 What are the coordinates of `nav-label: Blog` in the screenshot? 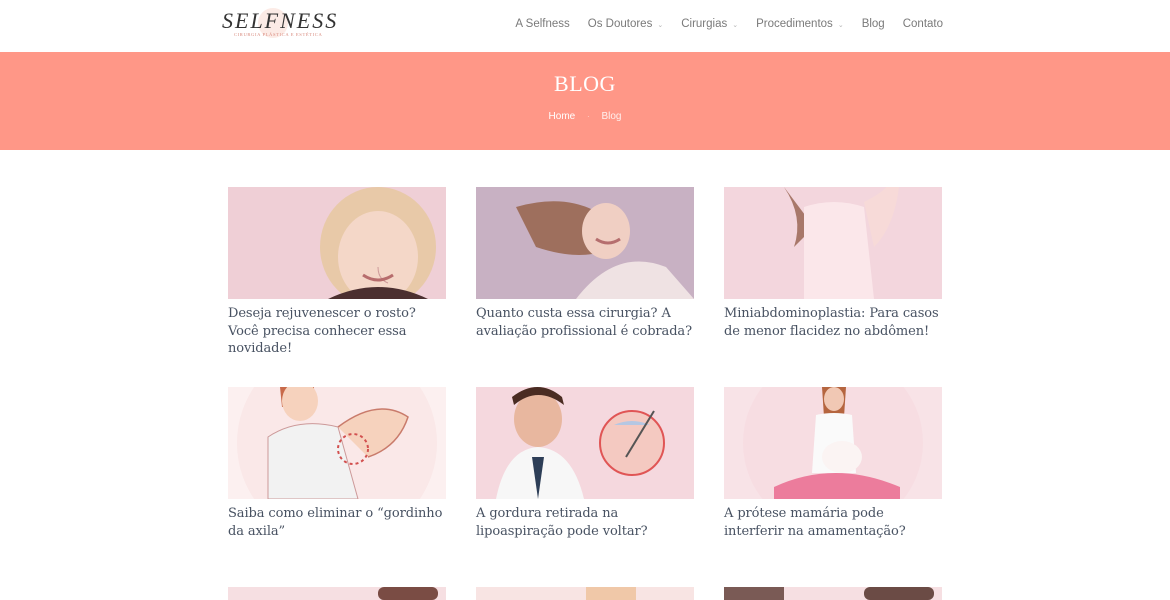 It's located at (873, 24).